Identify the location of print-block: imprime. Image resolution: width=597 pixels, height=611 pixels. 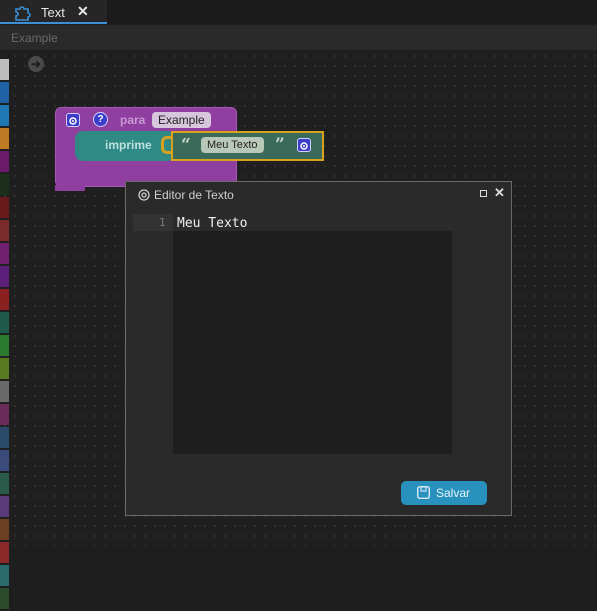
(125, 146).